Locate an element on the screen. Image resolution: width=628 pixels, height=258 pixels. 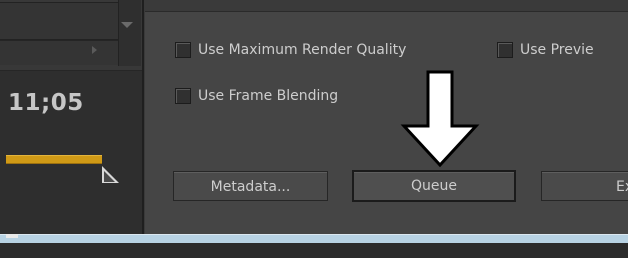
max-render-quality-option: Use Maximum Render Quality is located at coordinates (290, 50).